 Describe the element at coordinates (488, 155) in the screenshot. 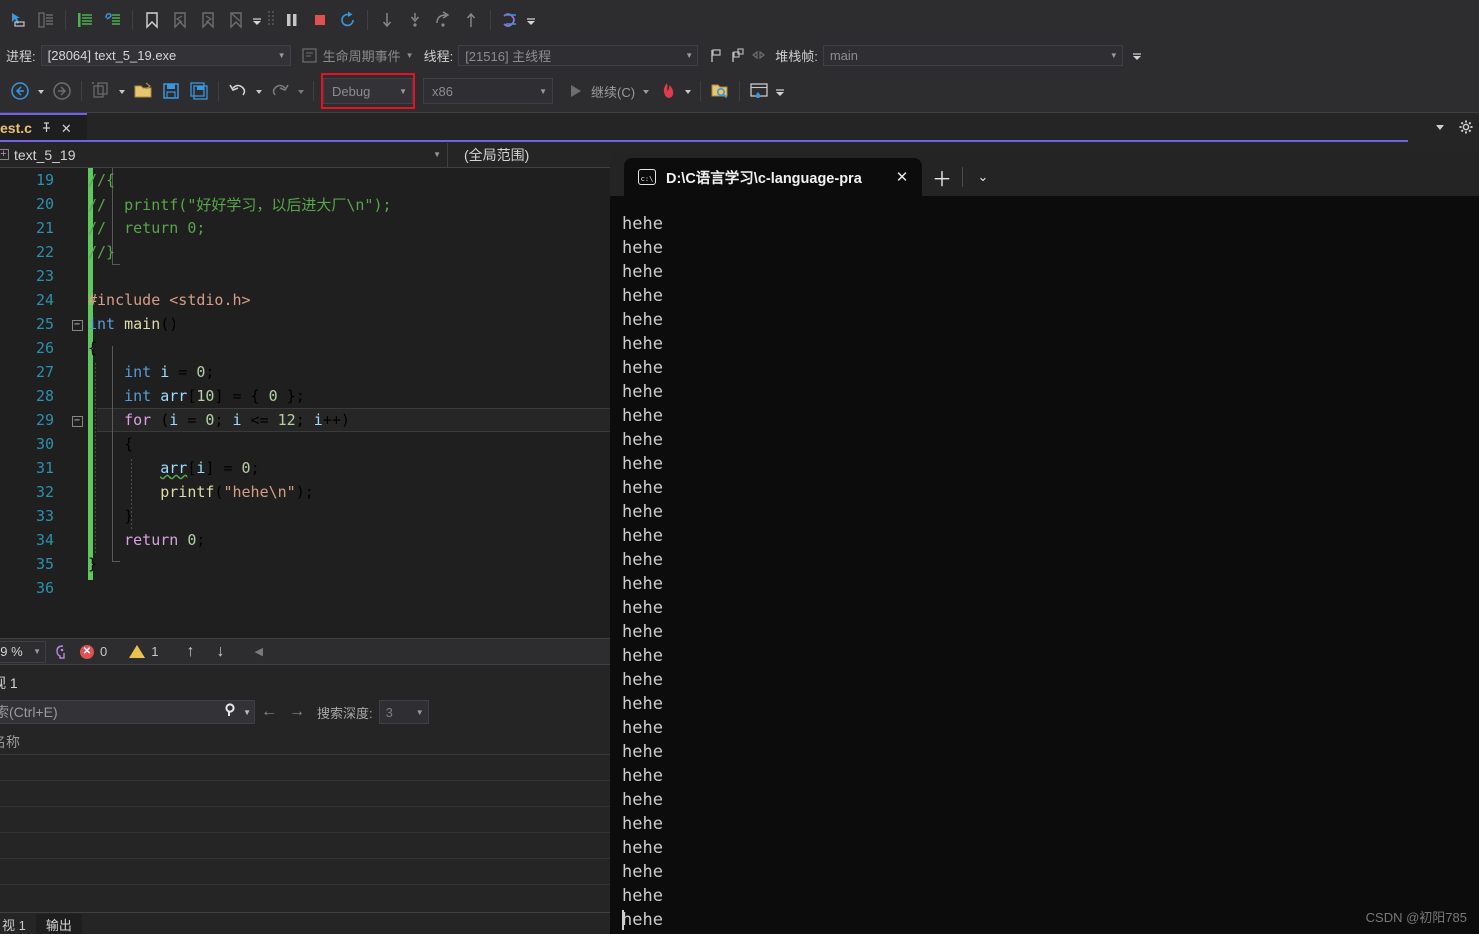

I see `member-scope-combo: (全局范围)` at that location.